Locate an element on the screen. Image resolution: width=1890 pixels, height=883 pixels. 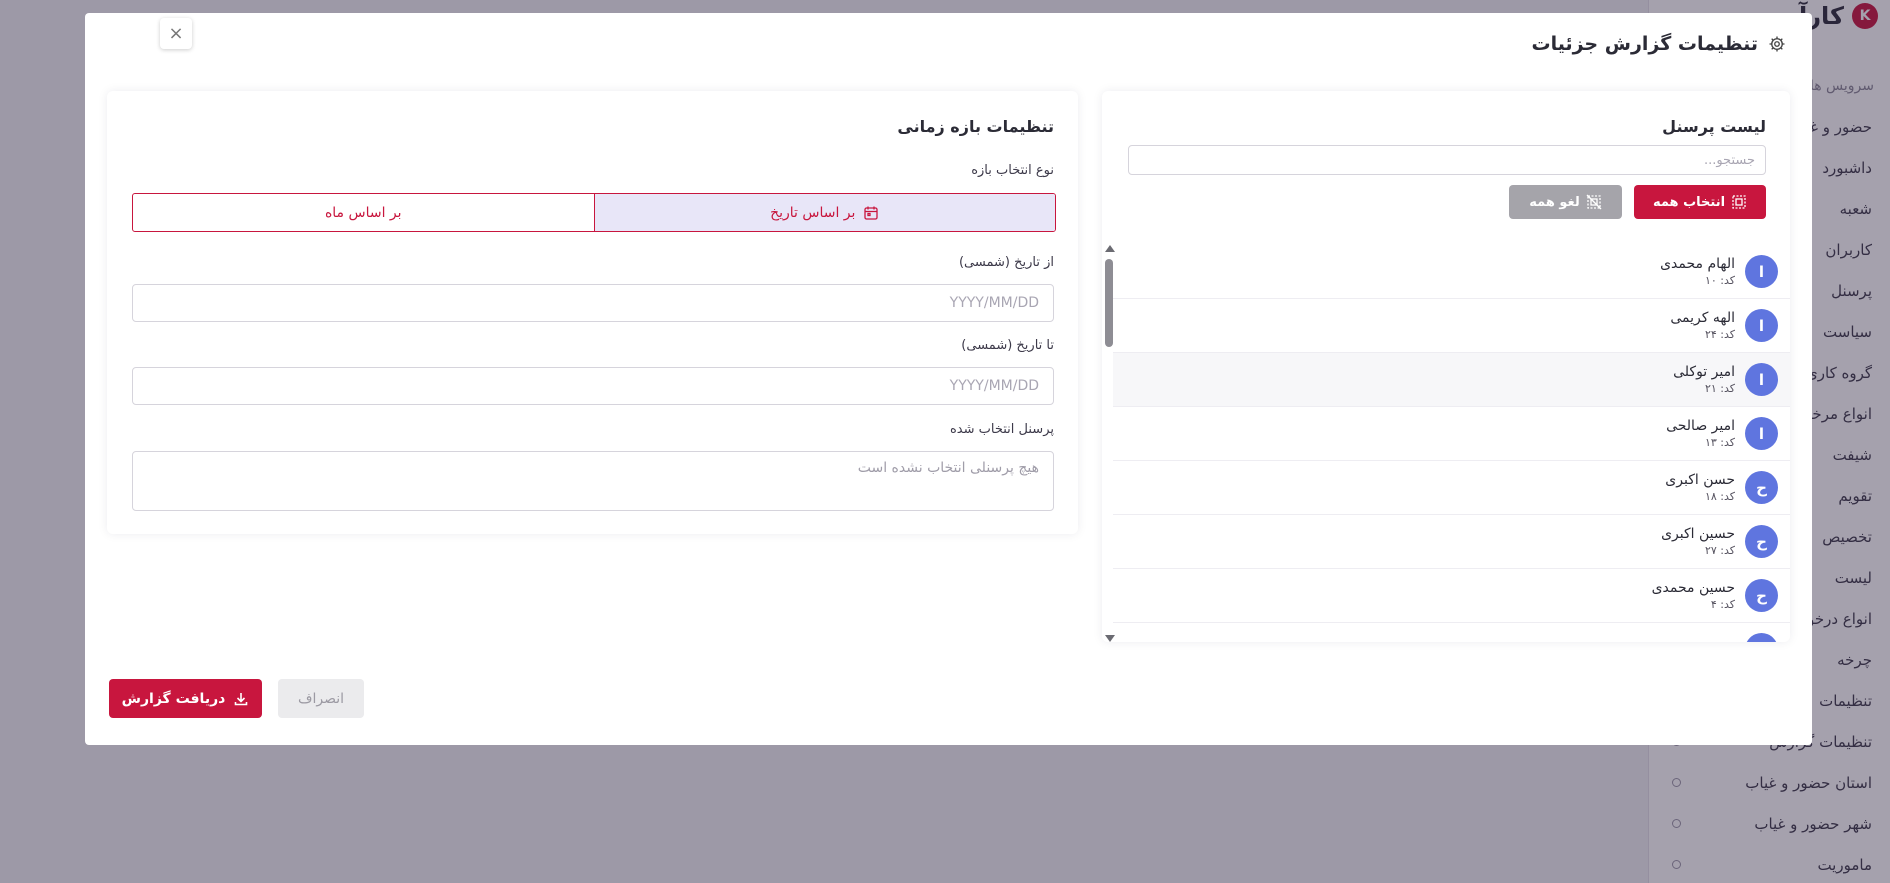
personnel-info: حسین اکبری کد: ۲۷ is located at coordinates (1698, 541).